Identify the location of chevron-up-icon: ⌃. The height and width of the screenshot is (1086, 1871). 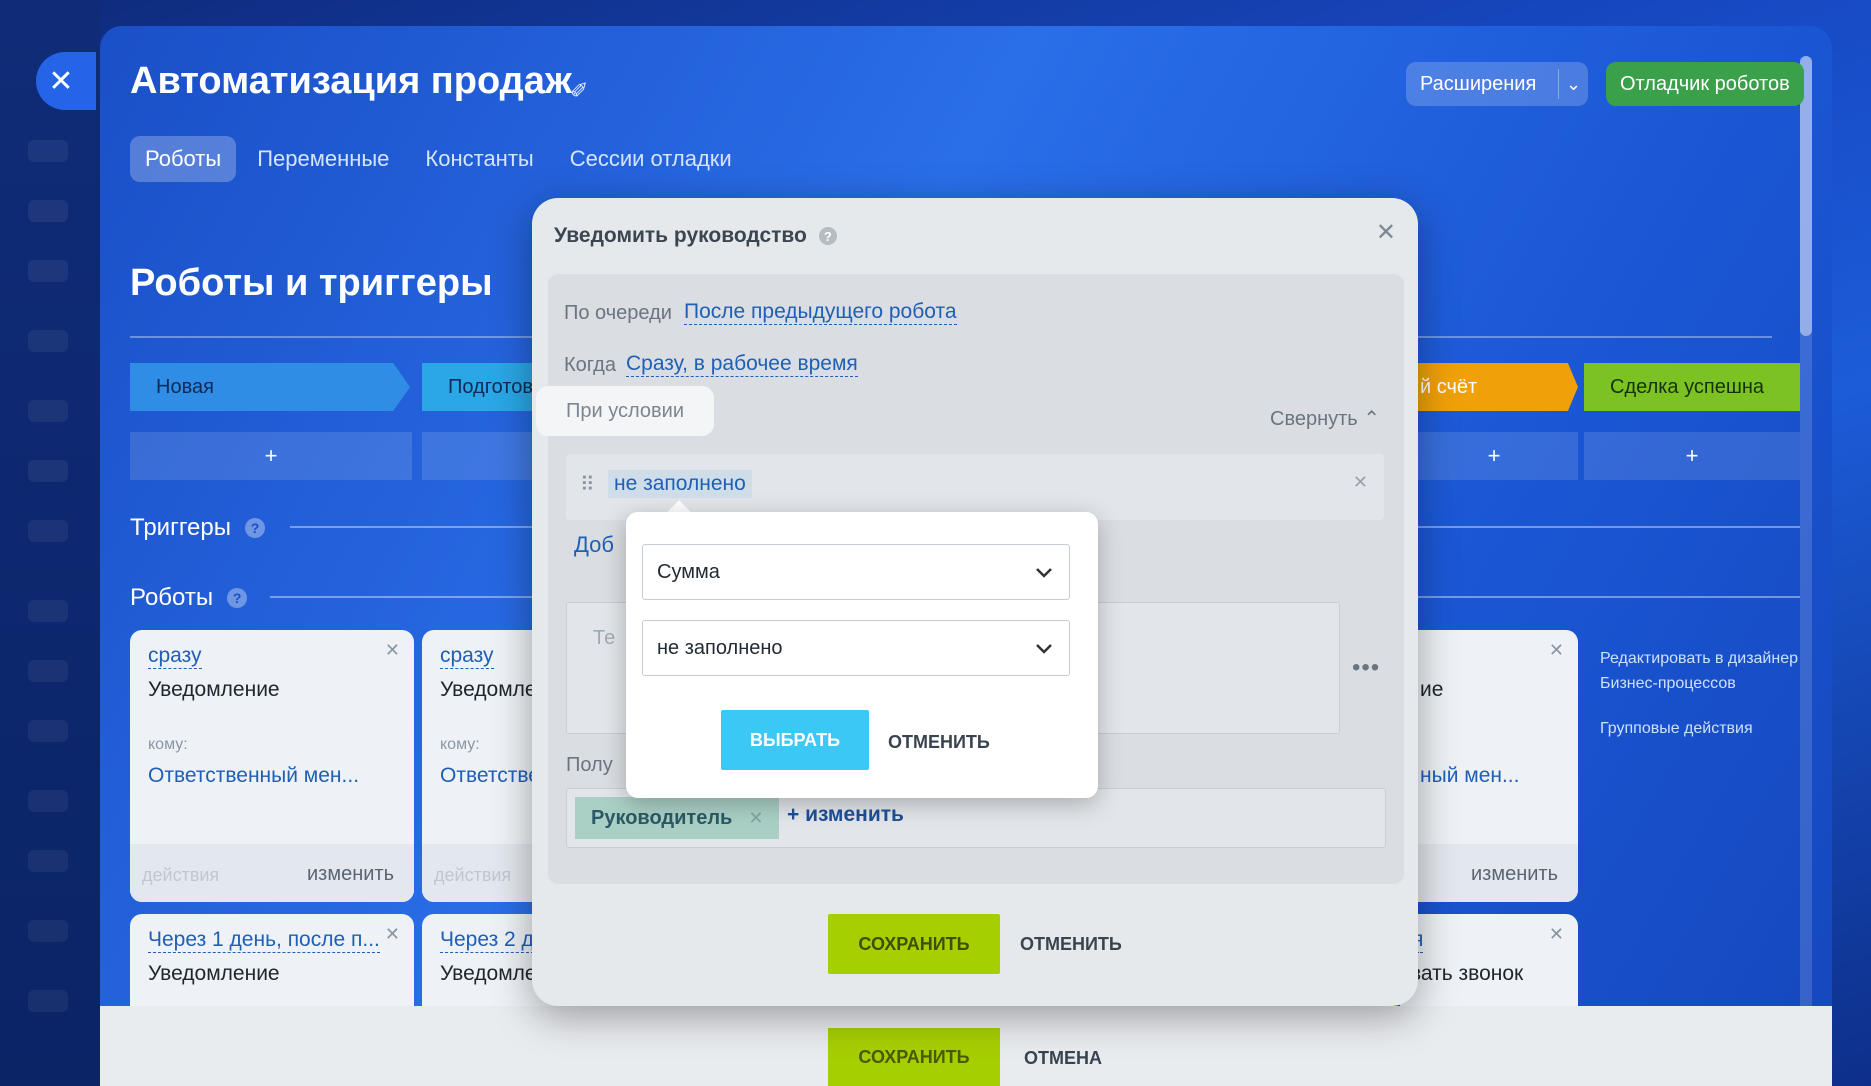
(1372, 419).